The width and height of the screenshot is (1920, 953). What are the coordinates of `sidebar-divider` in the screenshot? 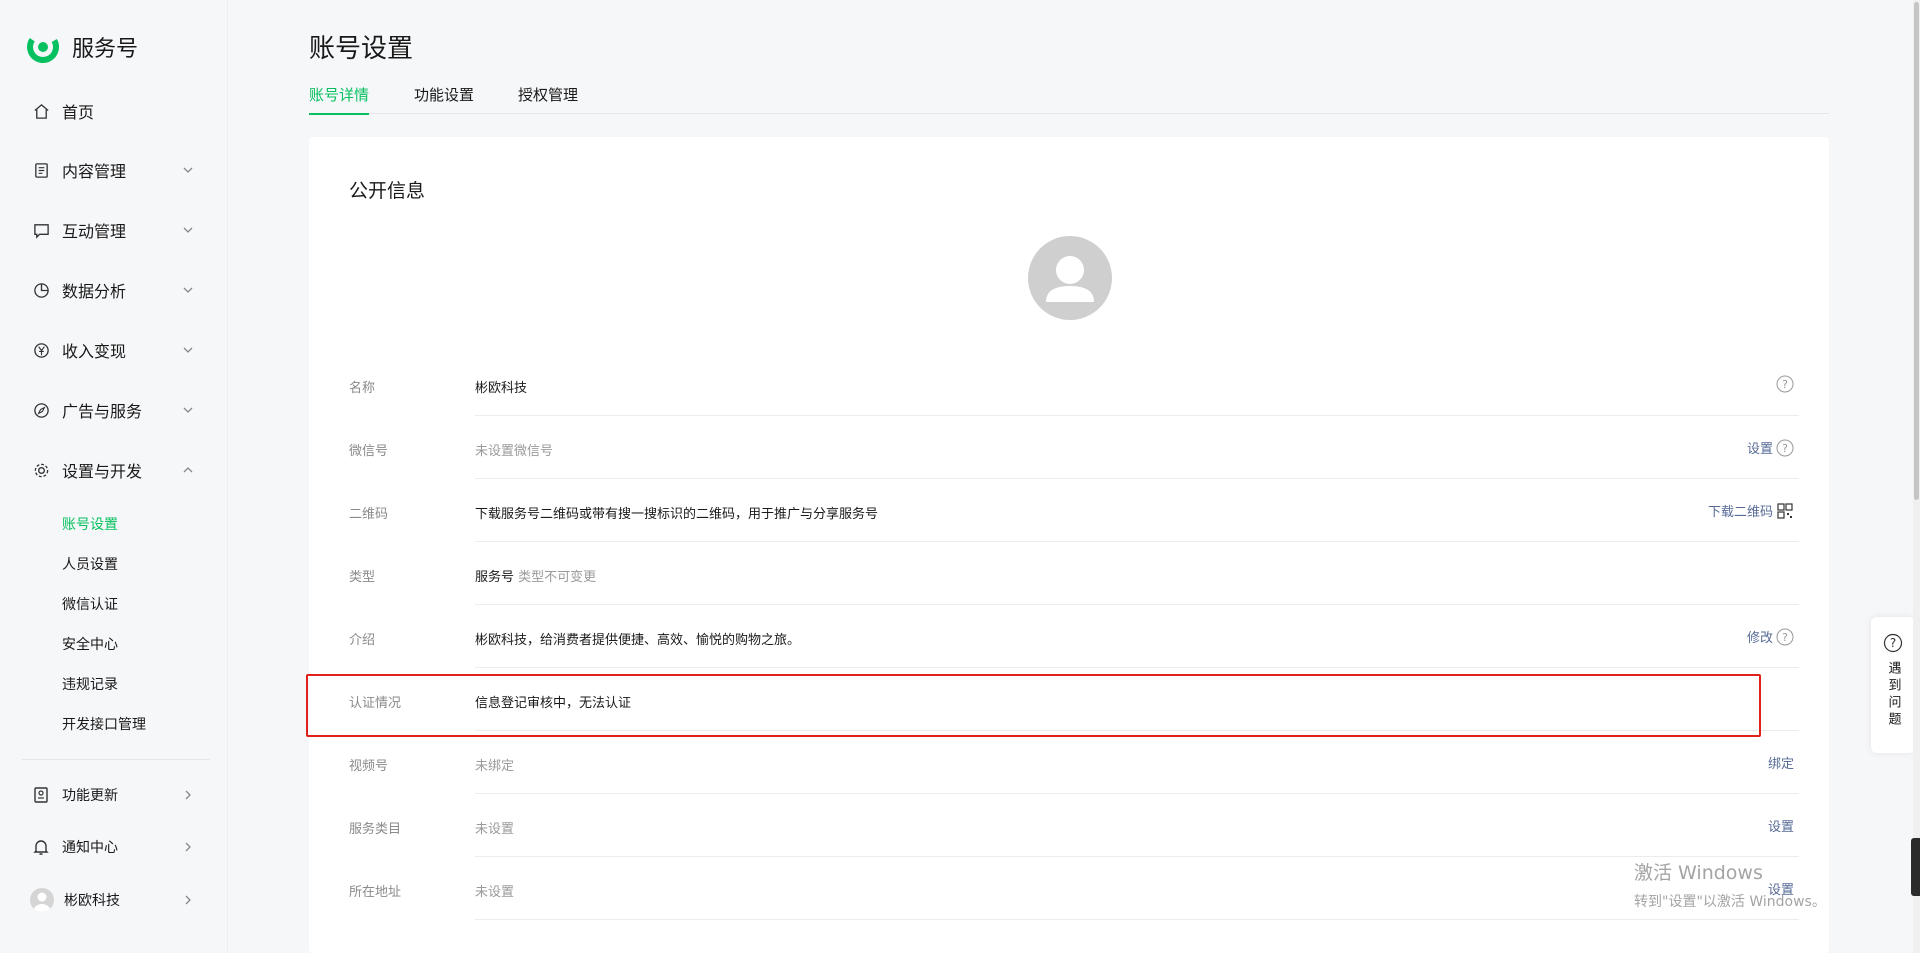 It's located at (116, 759).